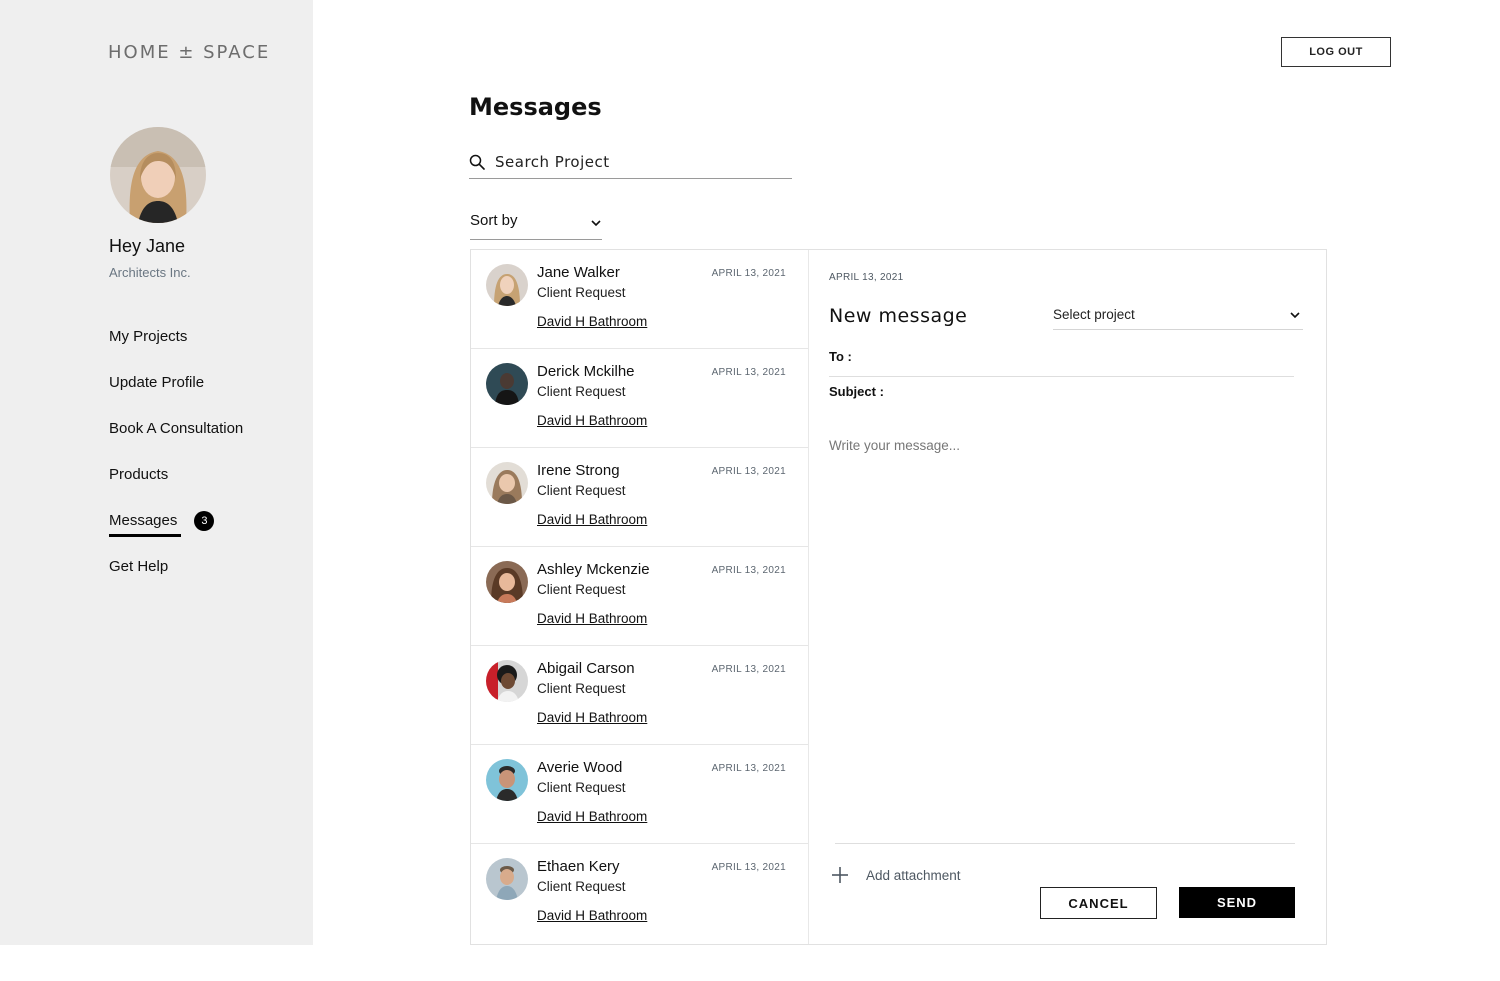 This screenshot has height=981, width=1500. I want to click on user-greeting: Hey Jane, so click(147, 246).